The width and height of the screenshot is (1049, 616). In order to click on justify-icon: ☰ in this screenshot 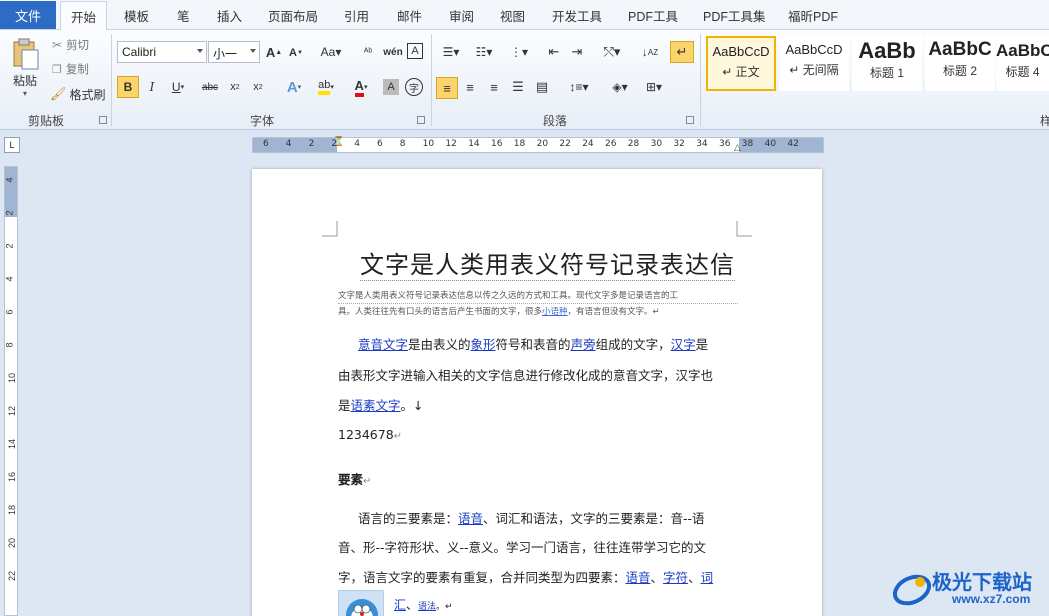, I will do `click(518, 87)`.